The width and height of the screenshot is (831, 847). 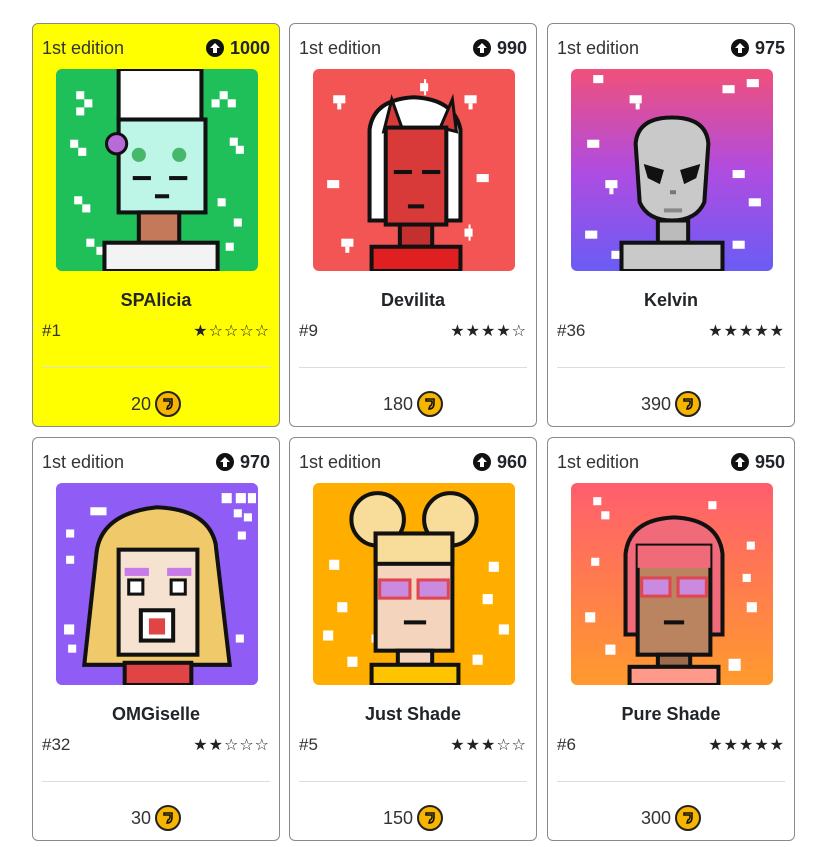 I want to click on star-rating: ★☆☆☆☆, so click(x=231, y=331).